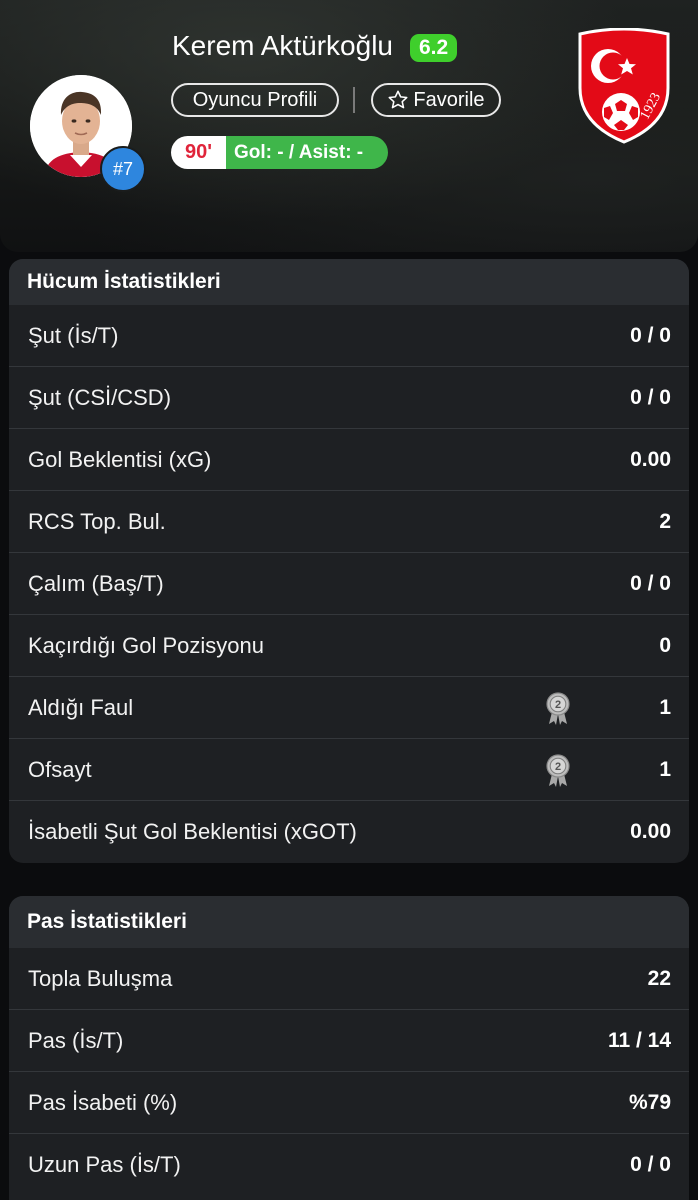 The image size is (698, 1200). I want to click on star-icon, so click(398, 100).